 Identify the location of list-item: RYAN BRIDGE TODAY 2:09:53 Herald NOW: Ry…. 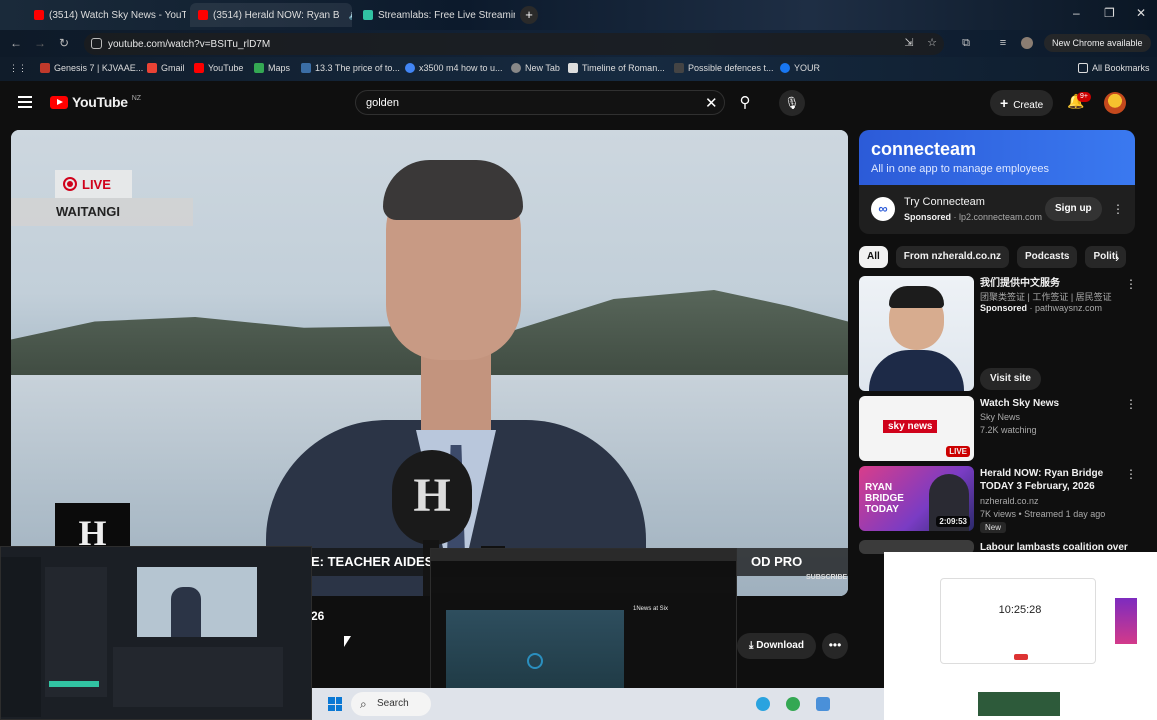
(1001, 499).